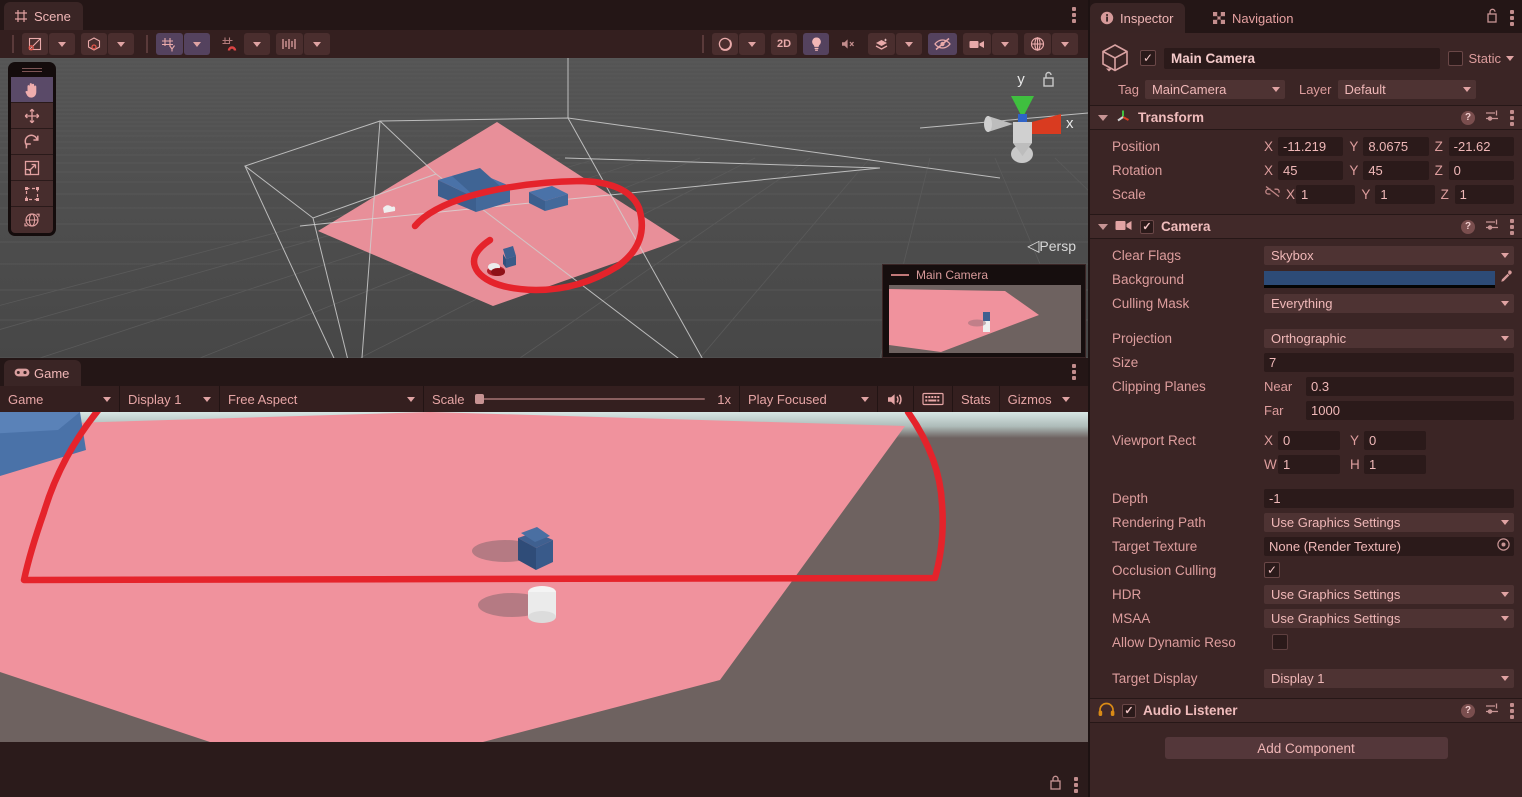 The width and height of the screenshot is (1522, 797). Describe the element at coordinates (1389, 546) in the screenshot. I see `target-texture-field: None (Render Texture)` at that location.